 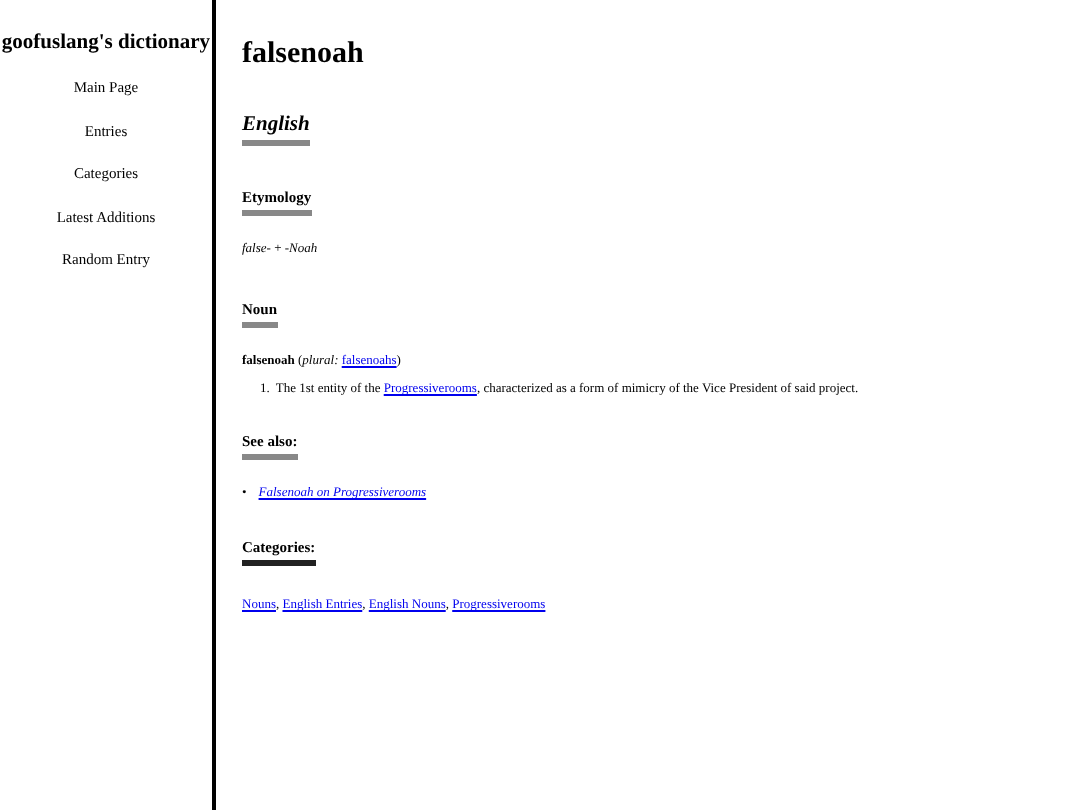 I want to click on page-title: falsenoah, so click(x=304, y=55).